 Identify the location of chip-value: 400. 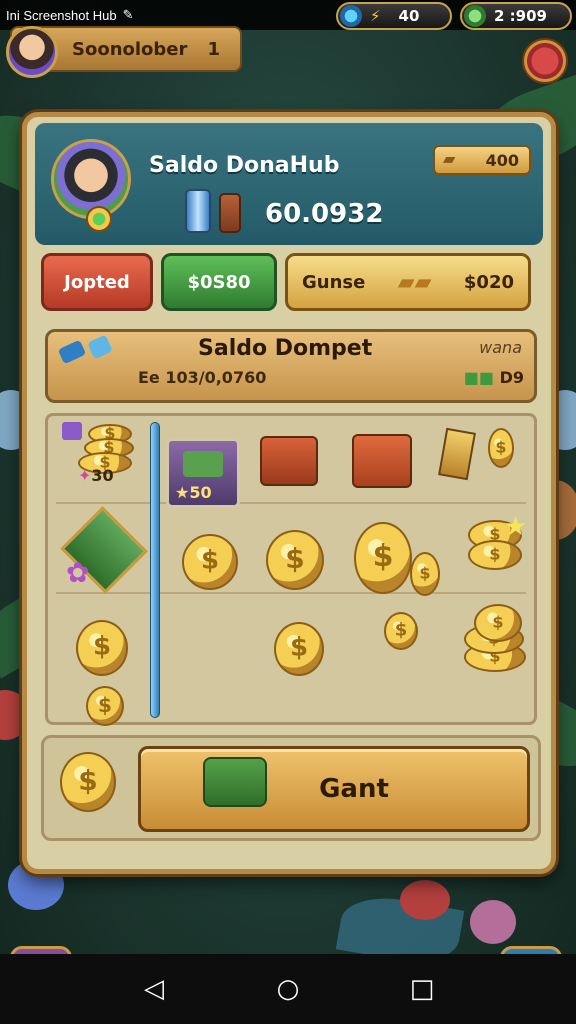
(502, 160).